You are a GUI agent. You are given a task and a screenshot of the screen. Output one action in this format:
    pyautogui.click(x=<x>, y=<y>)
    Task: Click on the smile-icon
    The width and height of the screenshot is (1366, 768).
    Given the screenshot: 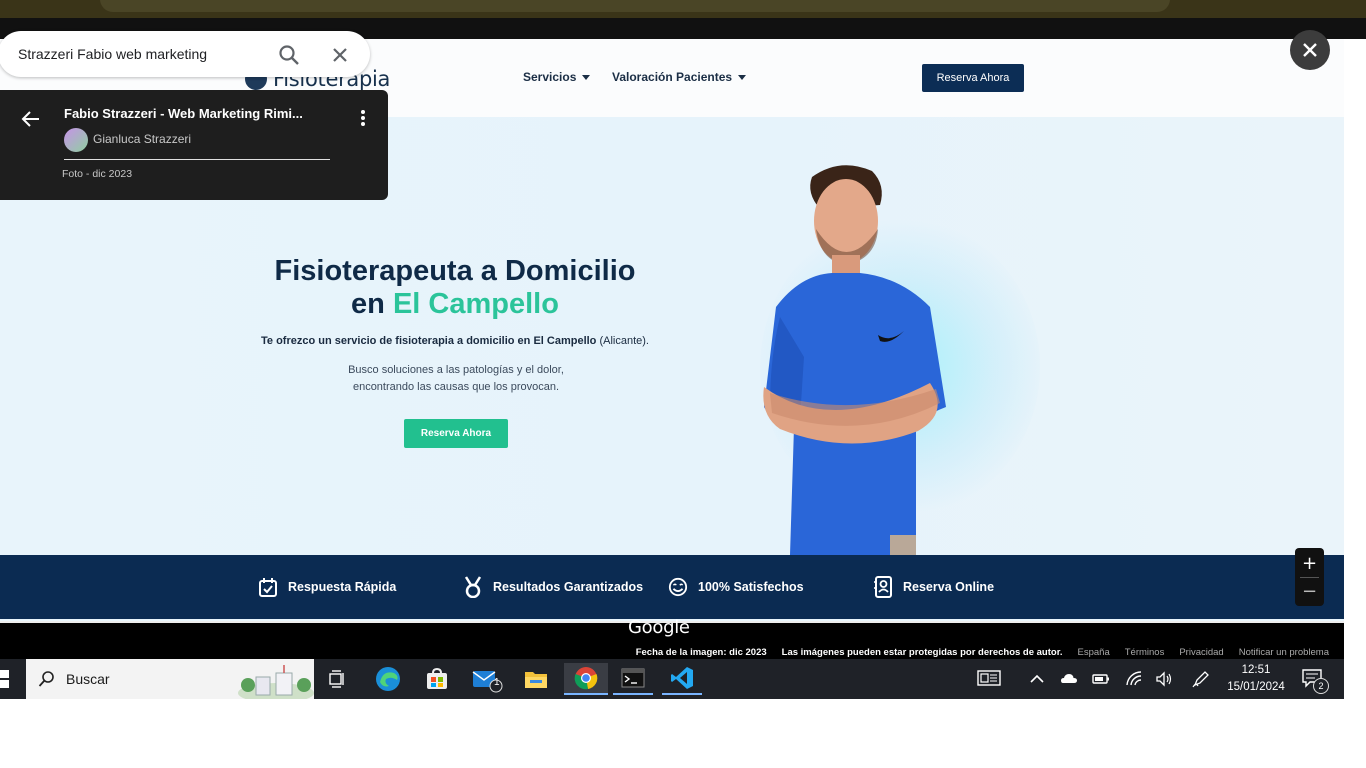 What is the action you would take?
    pyautogui.click(x=678, y=587)
    